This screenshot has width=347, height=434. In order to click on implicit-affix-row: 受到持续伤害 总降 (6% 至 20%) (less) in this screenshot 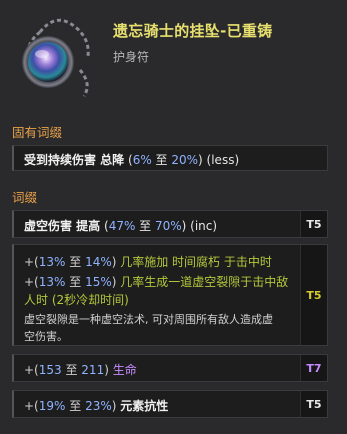, I will do `click(170, 158)`.